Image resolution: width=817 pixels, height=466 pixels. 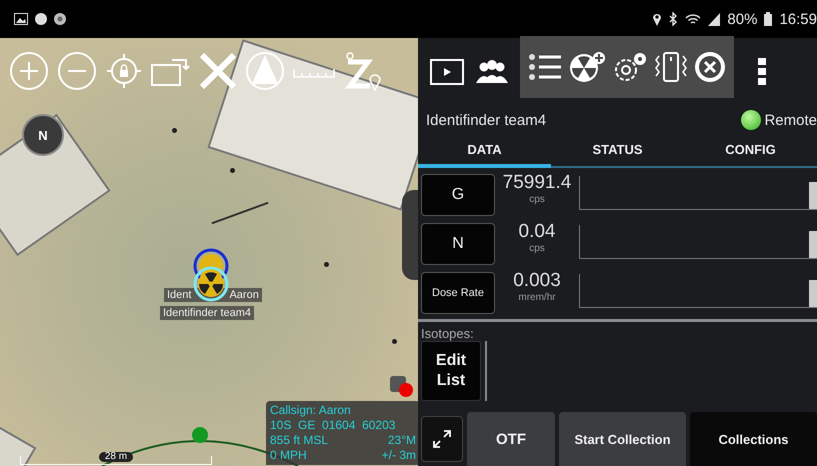 What do you see at coordinates (693, 19) in the screenshot?
I see `wifi-icon` at bounding box center [693, 19].